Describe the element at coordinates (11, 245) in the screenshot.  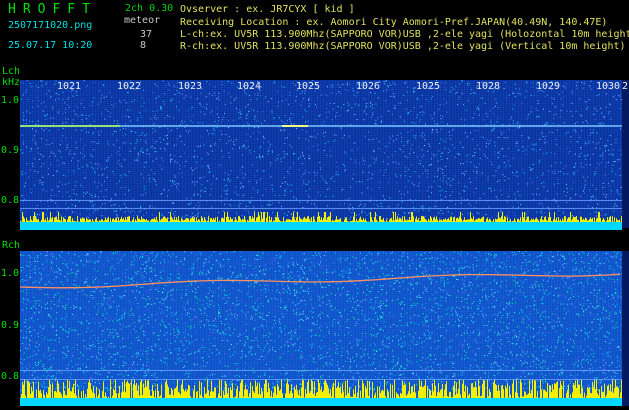
I see `rch-label: Rch` at that location.